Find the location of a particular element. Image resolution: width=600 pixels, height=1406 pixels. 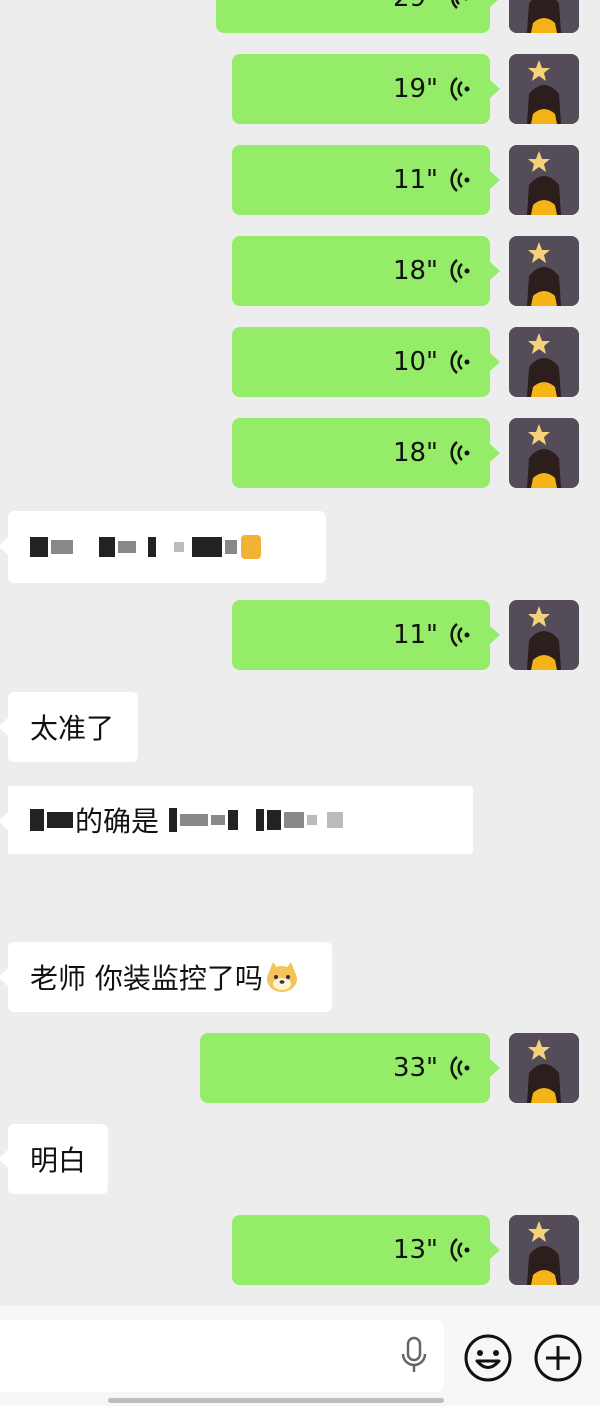

message-text: 太准了 is located at coordinates (72, 728).